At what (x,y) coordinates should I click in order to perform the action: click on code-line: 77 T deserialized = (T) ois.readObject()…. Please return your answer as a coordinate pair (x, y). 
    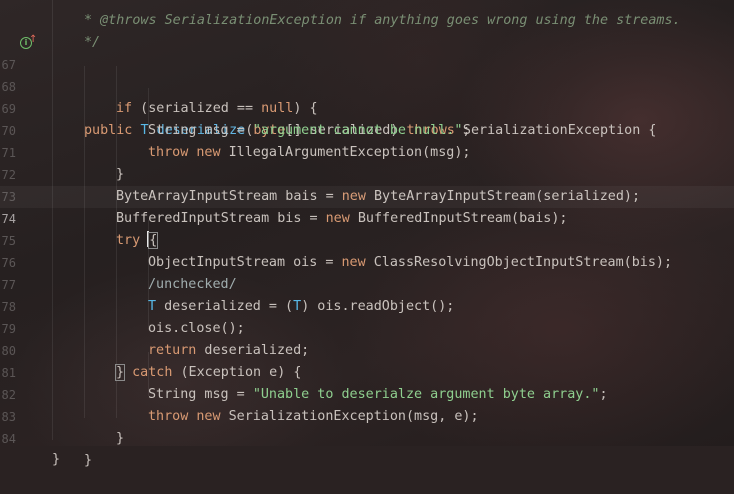
    Looking at the image, I should click on (367, 283).